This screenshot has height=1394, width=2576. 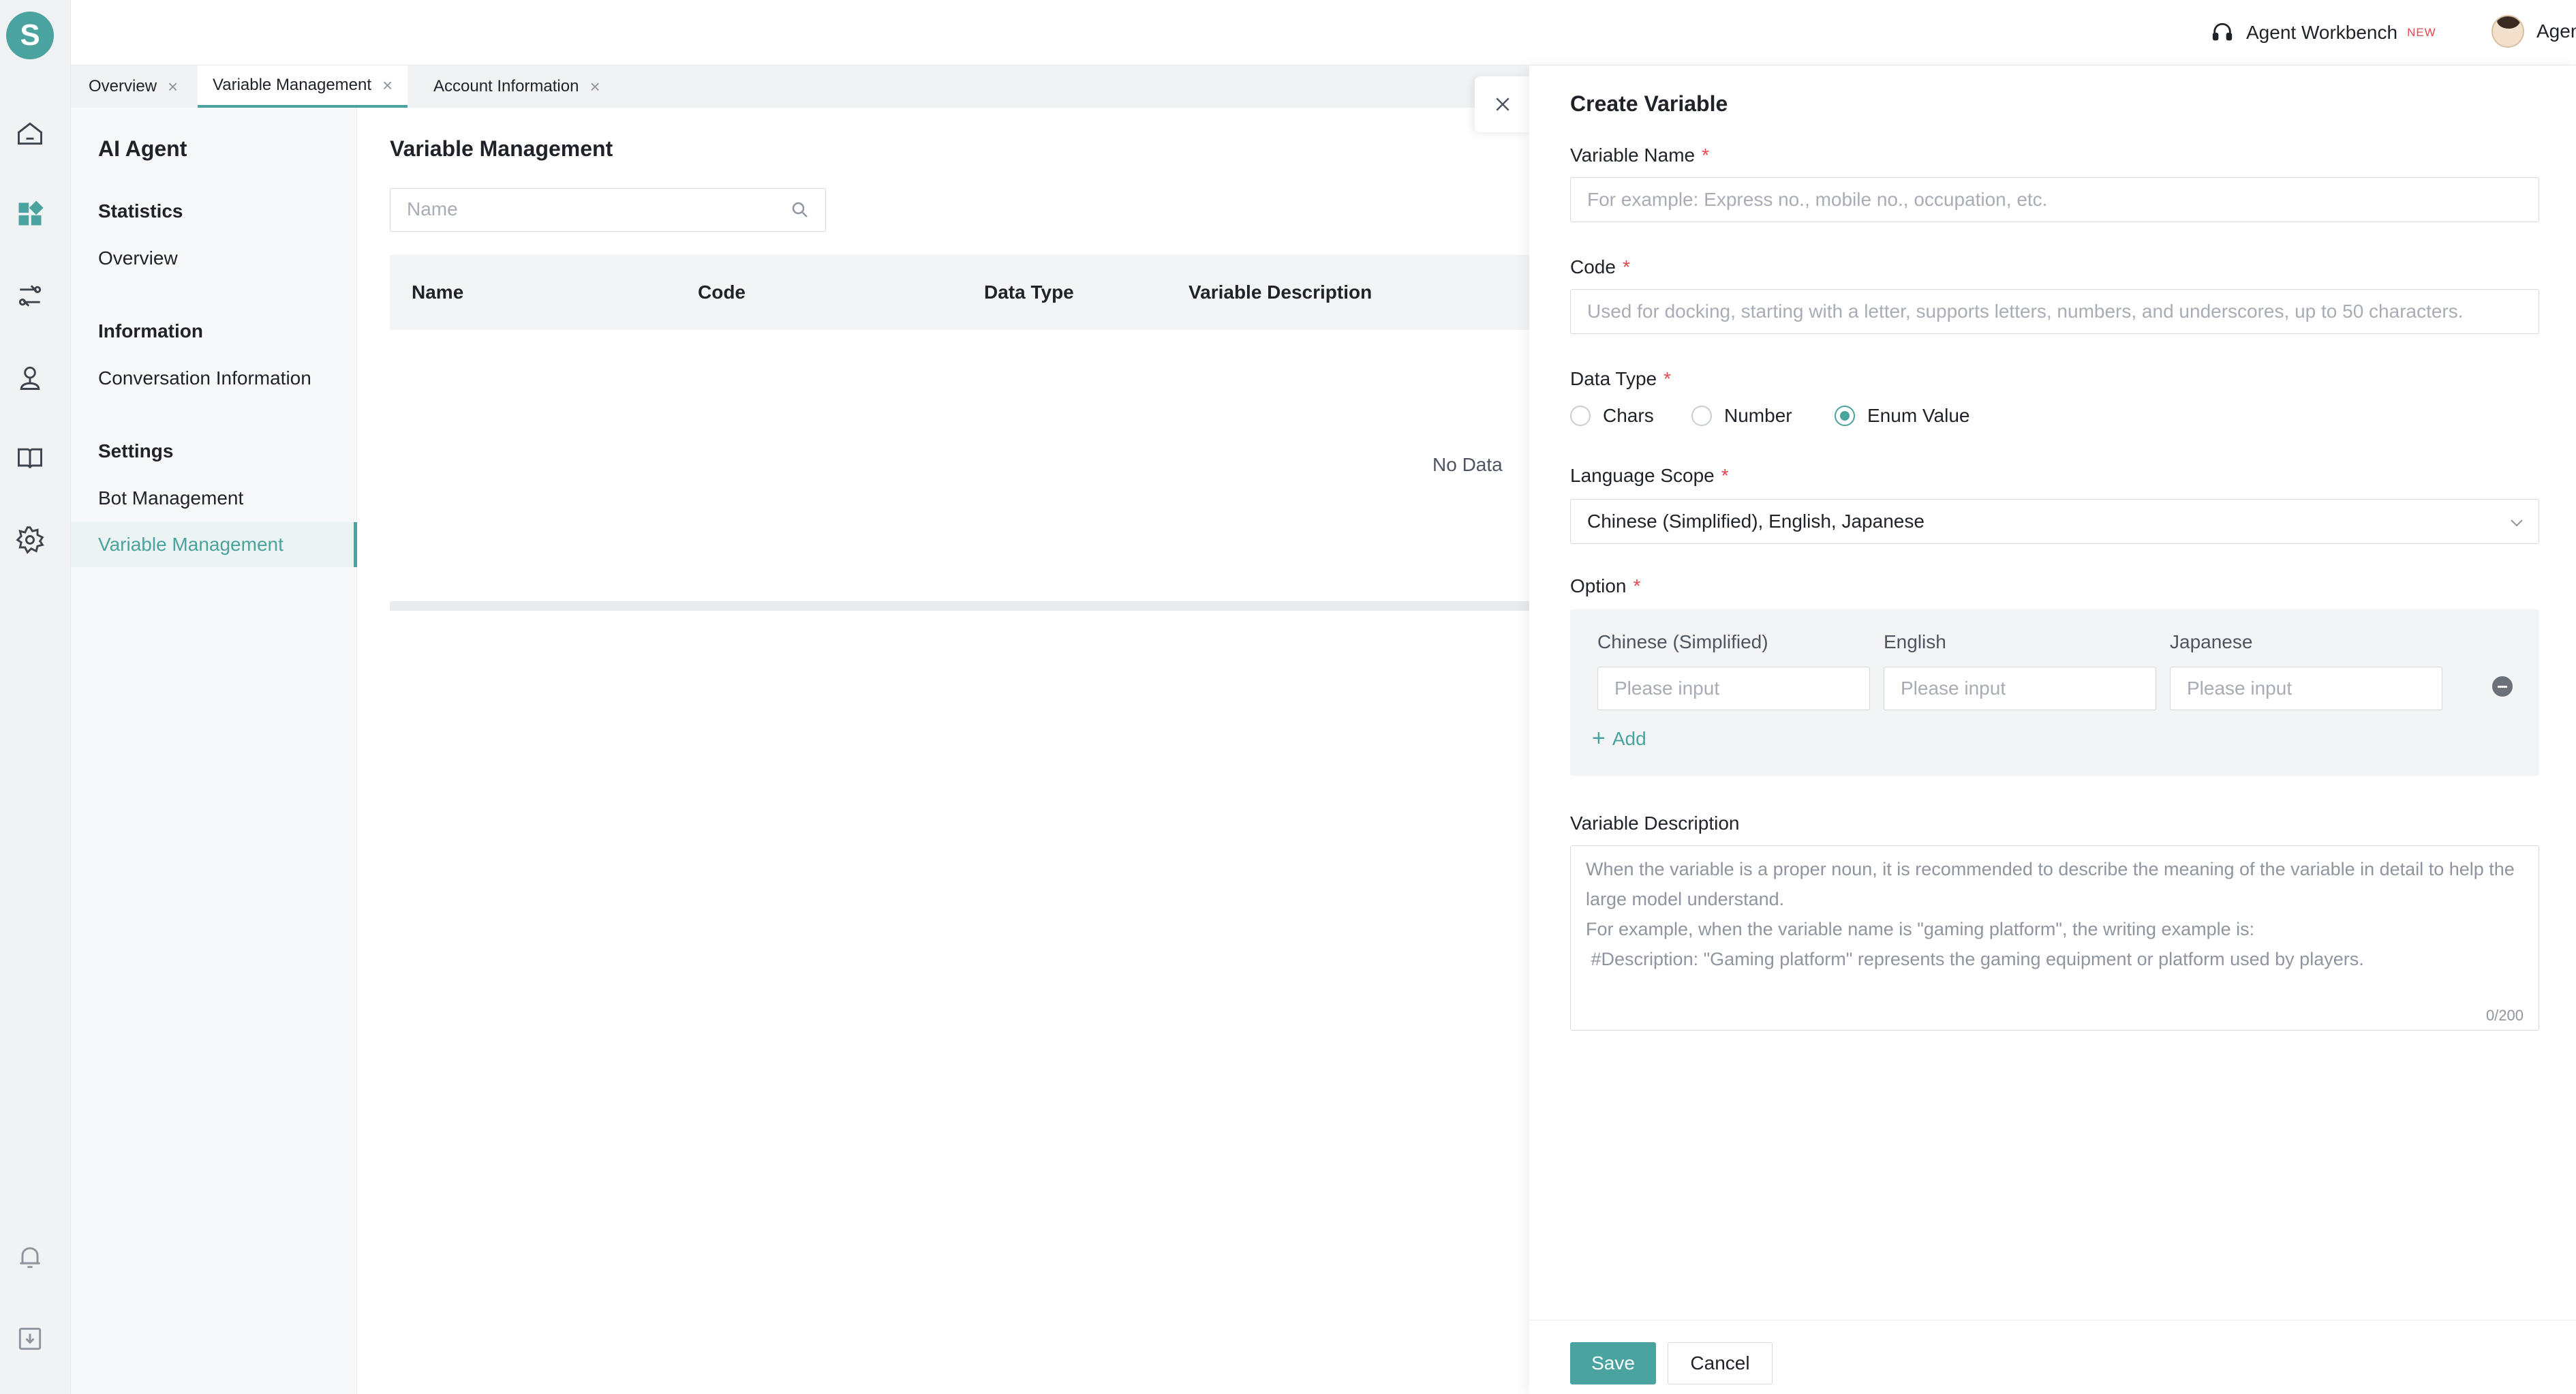 I want to click on drawer-close-button, so click(x=1503, y=104).